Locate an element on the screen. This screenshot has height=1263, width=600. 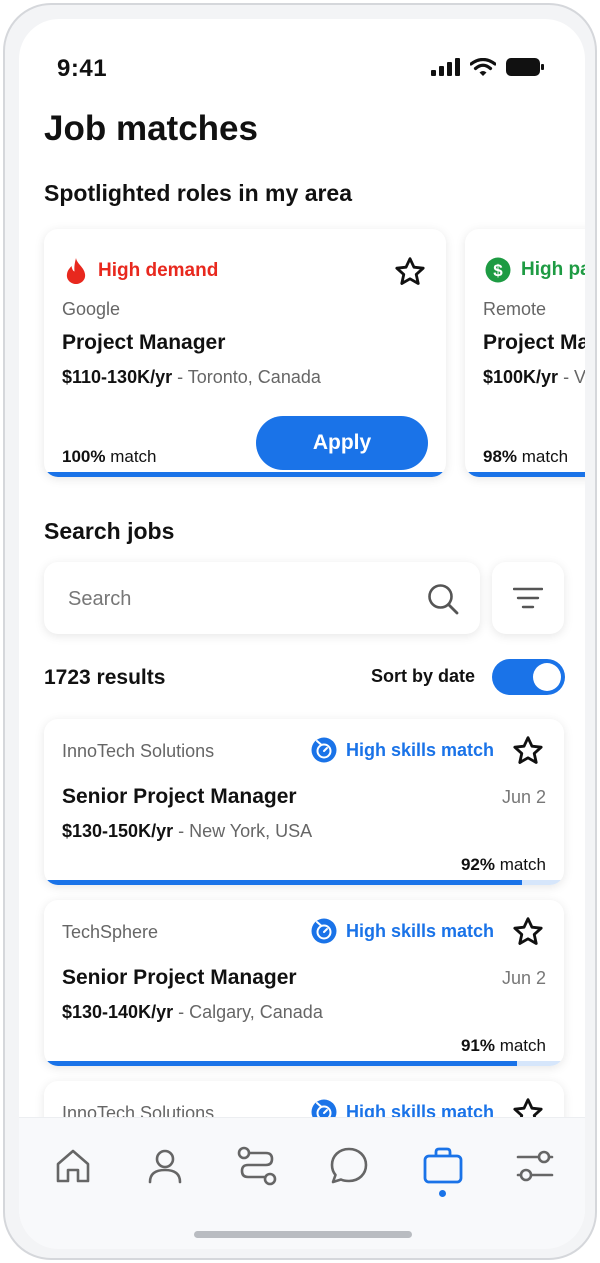
location: - New York, USA is located at coordinates (243, 831).